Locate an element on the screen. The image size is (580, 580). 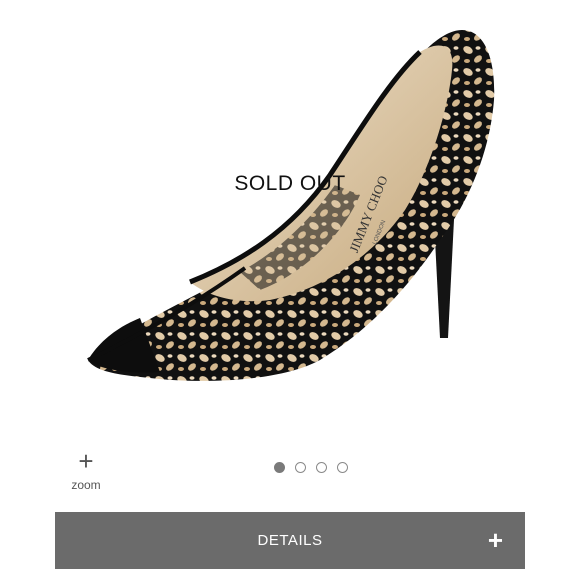
image-pagination is located at coordinates (311, 467).